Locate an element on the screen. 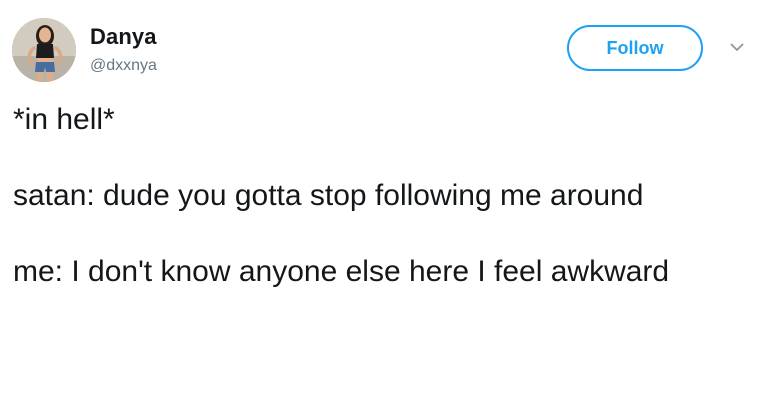  chevron-down-icon is located at coordinates (737, 47).